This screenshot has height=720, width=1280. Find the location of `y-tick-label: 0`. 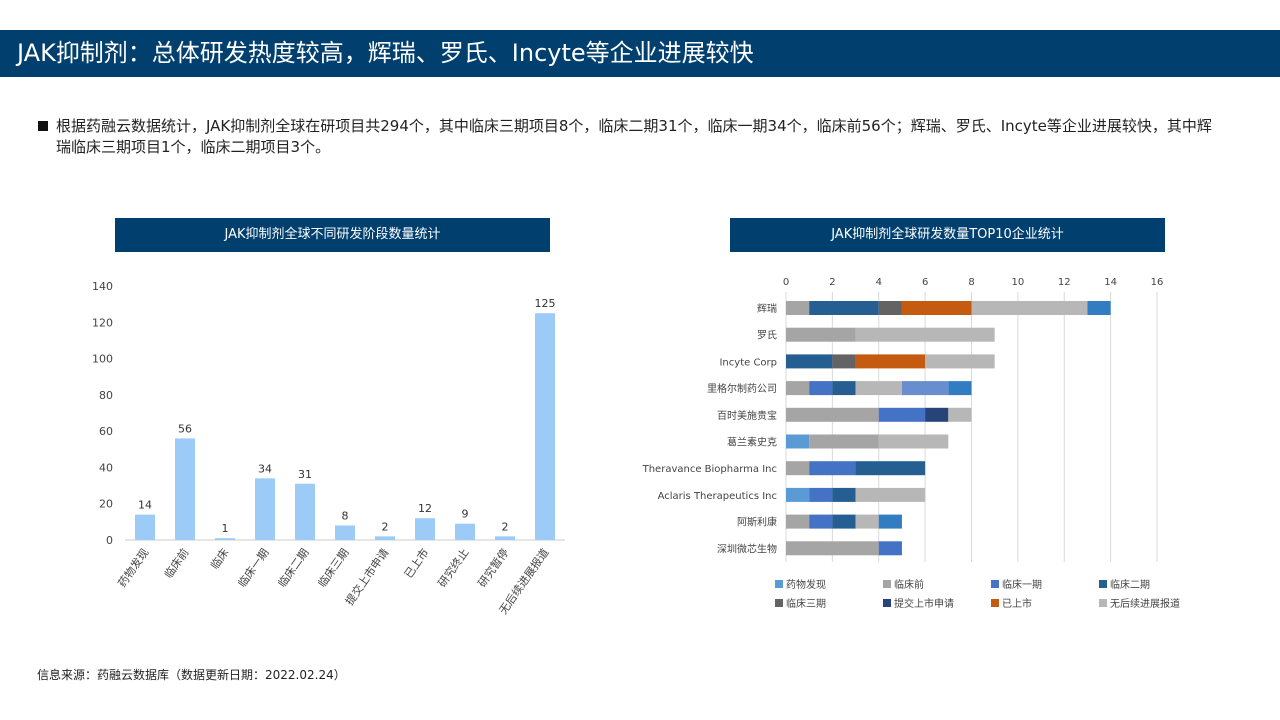

y-tick-label: 0 is located at coordinates (109, 540).